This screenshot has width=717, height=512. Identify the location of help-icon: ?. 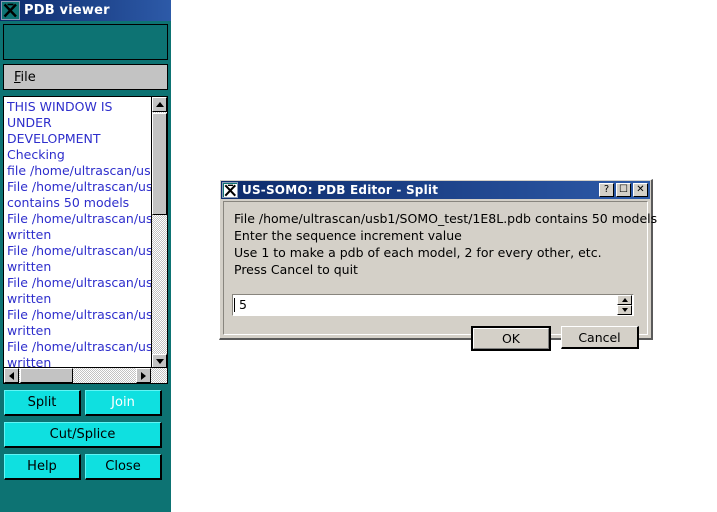
(606, 190).